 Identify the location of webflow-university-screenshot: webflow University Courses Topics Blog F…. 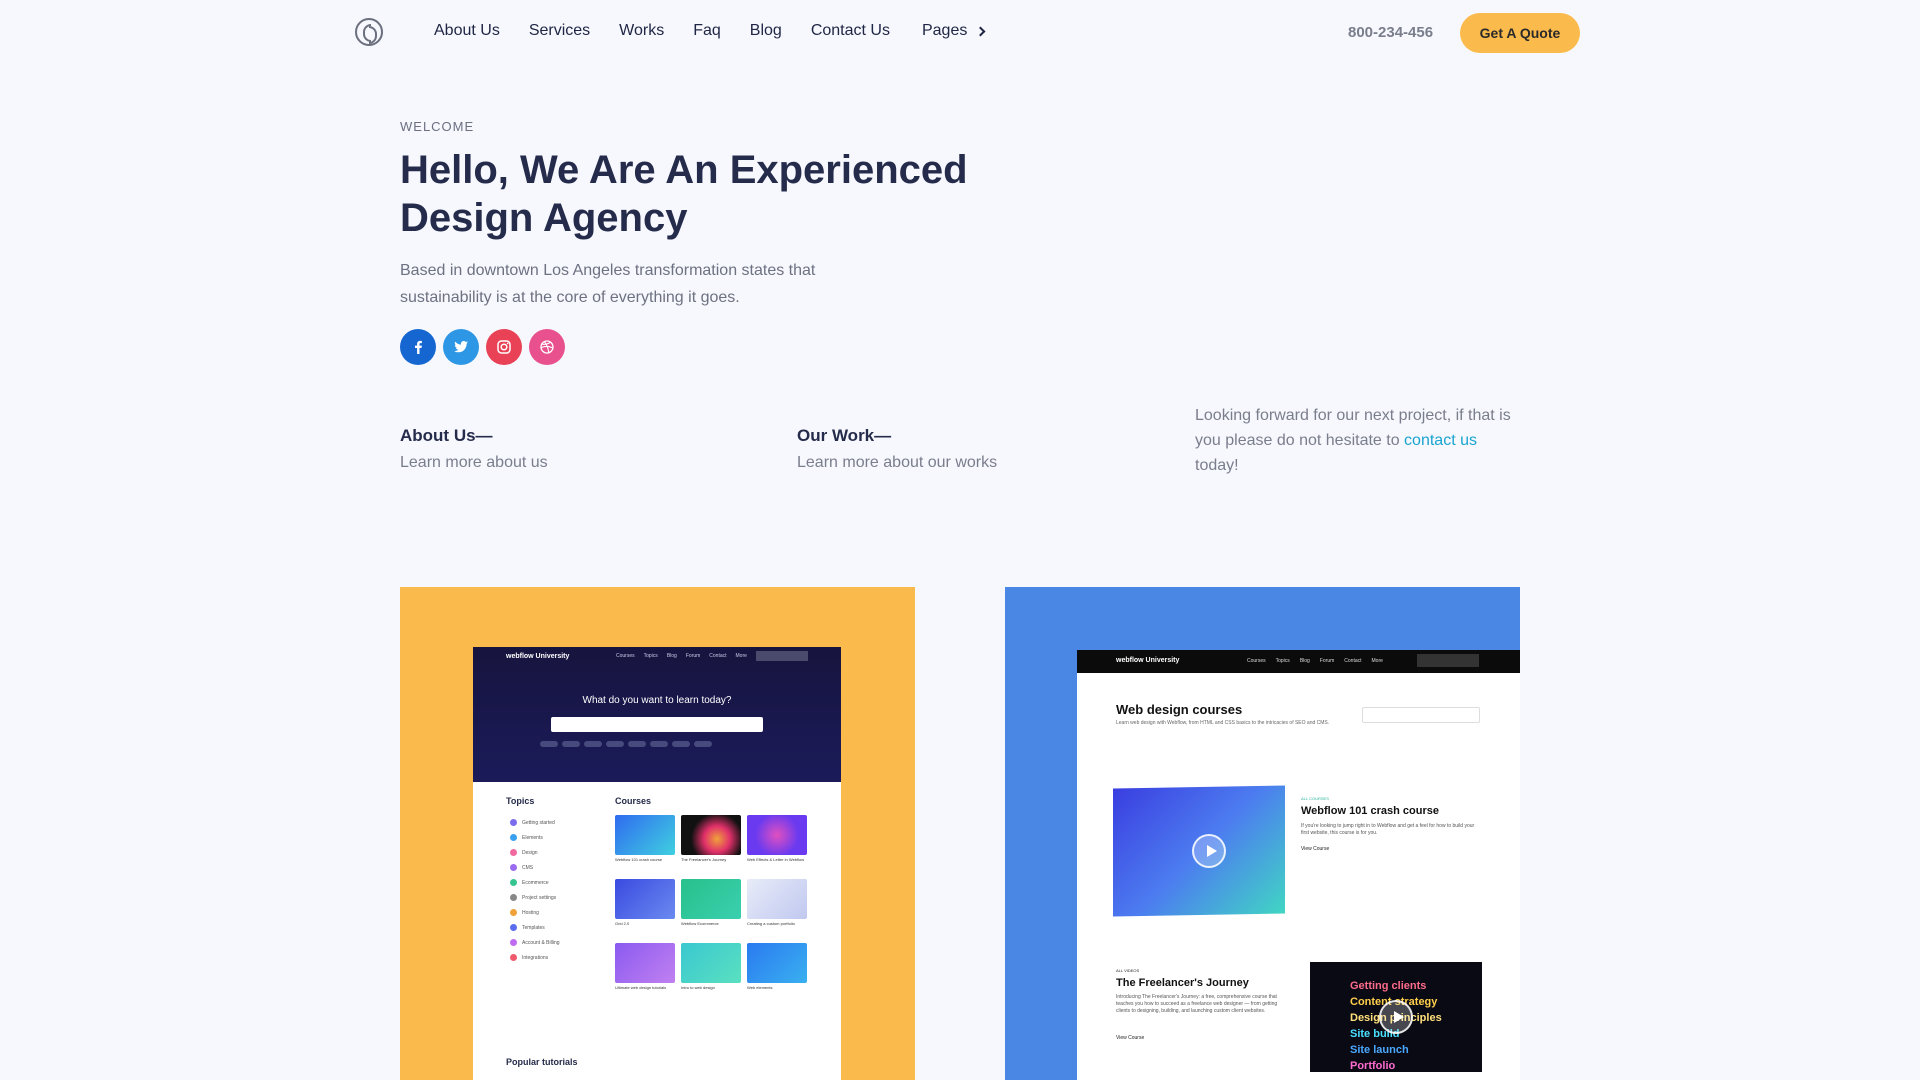
(657, 863).